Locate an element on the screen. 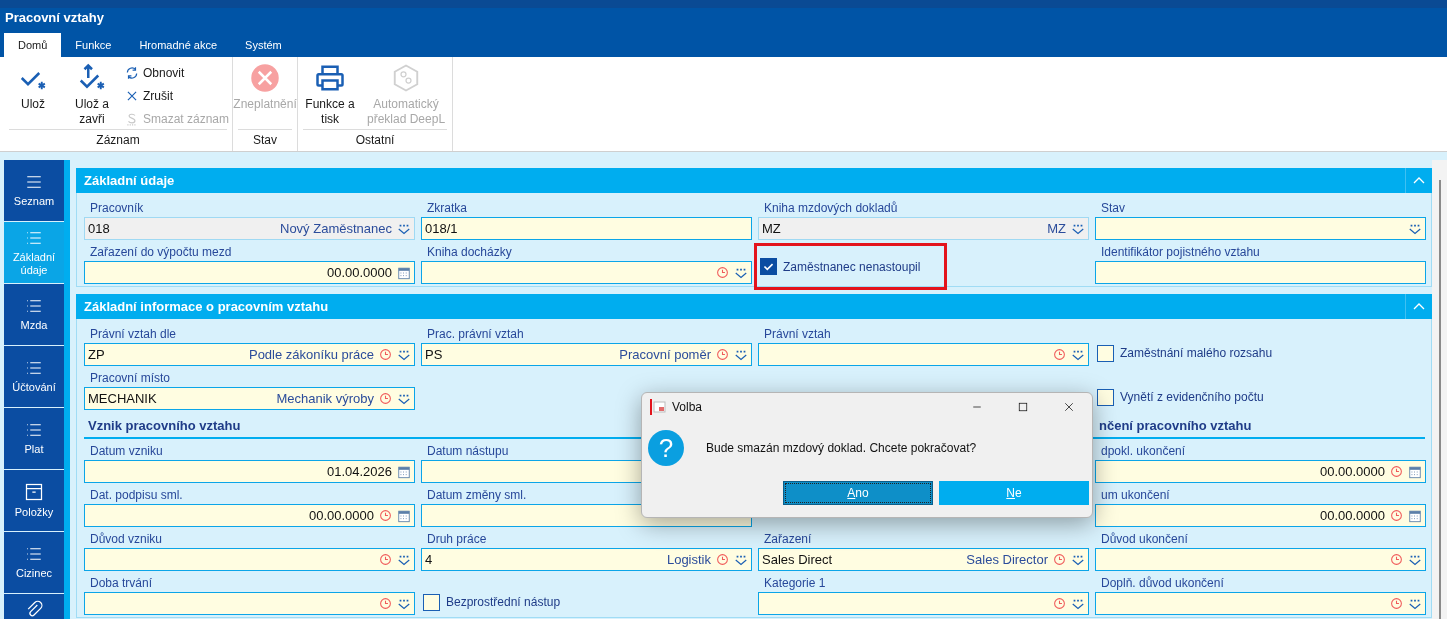 This screenshot has width=1447, height=619. ribbon-button: Funkce a tisk is located at coordinates (330, 96).